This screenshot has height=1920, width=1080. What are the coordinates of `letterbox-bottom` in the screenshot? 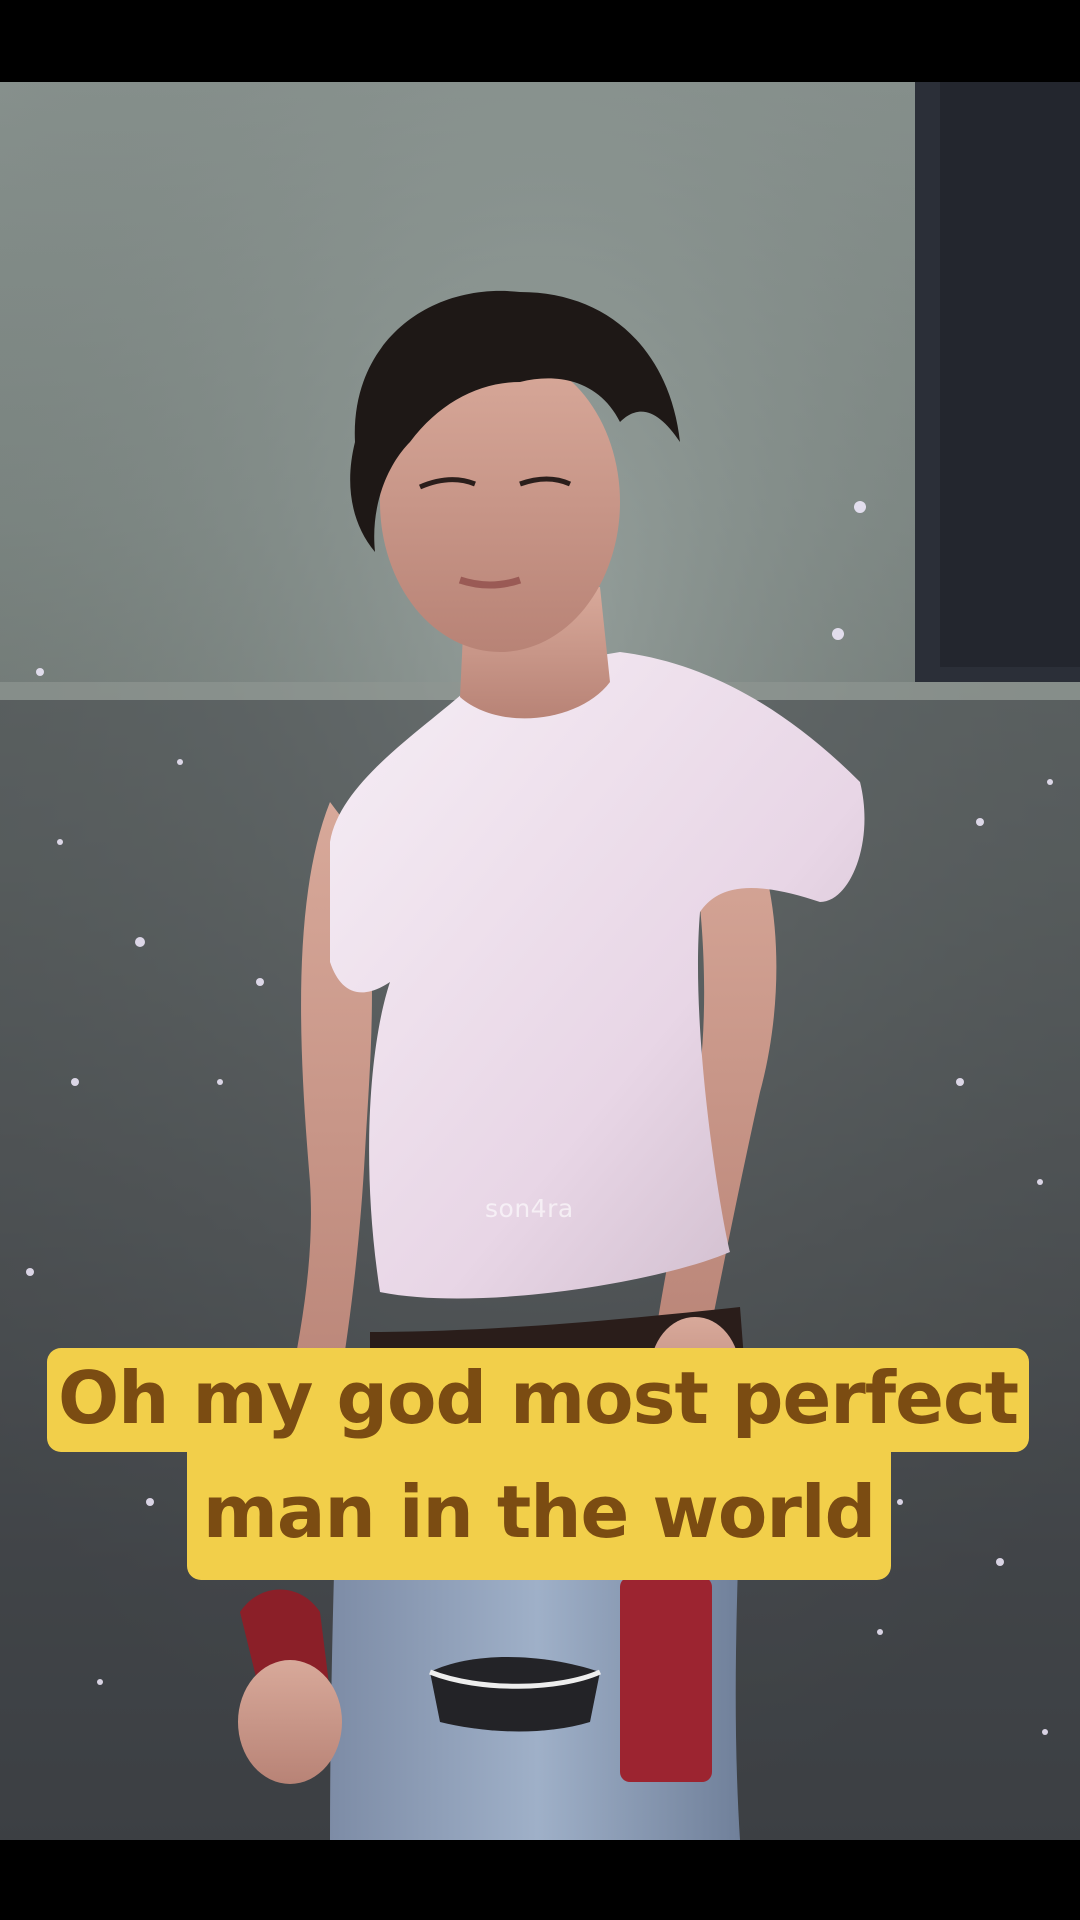 It's located at (540, 1880).